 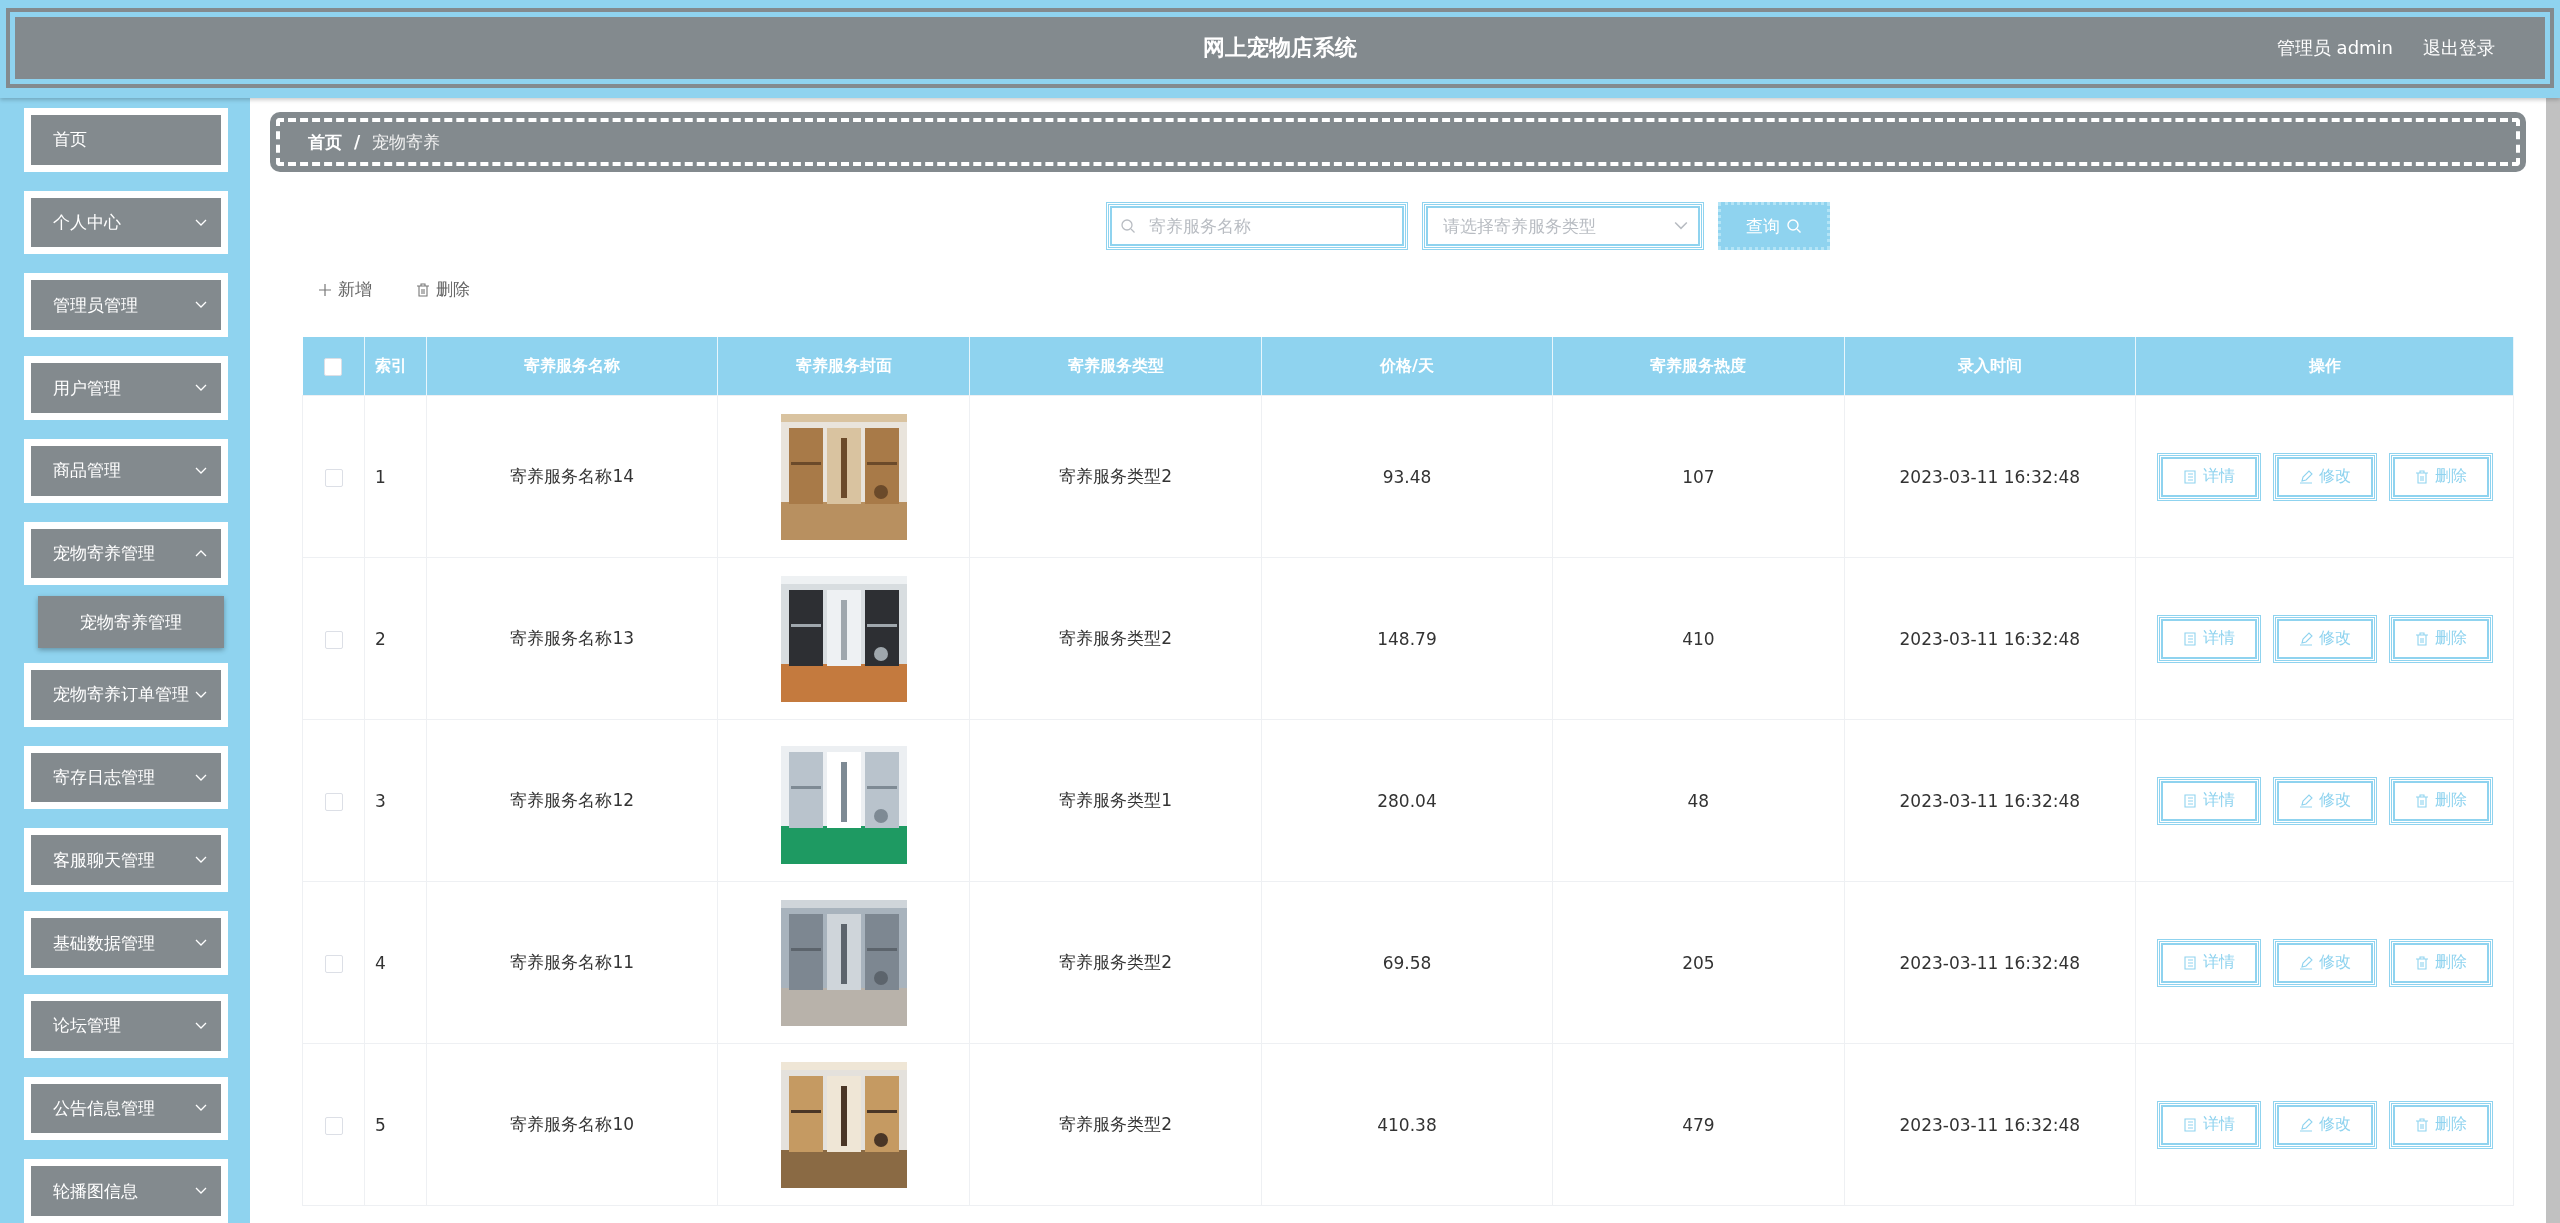 I want to click on table-cell: 寄养服务名称10, so click(x=572, y=1124).